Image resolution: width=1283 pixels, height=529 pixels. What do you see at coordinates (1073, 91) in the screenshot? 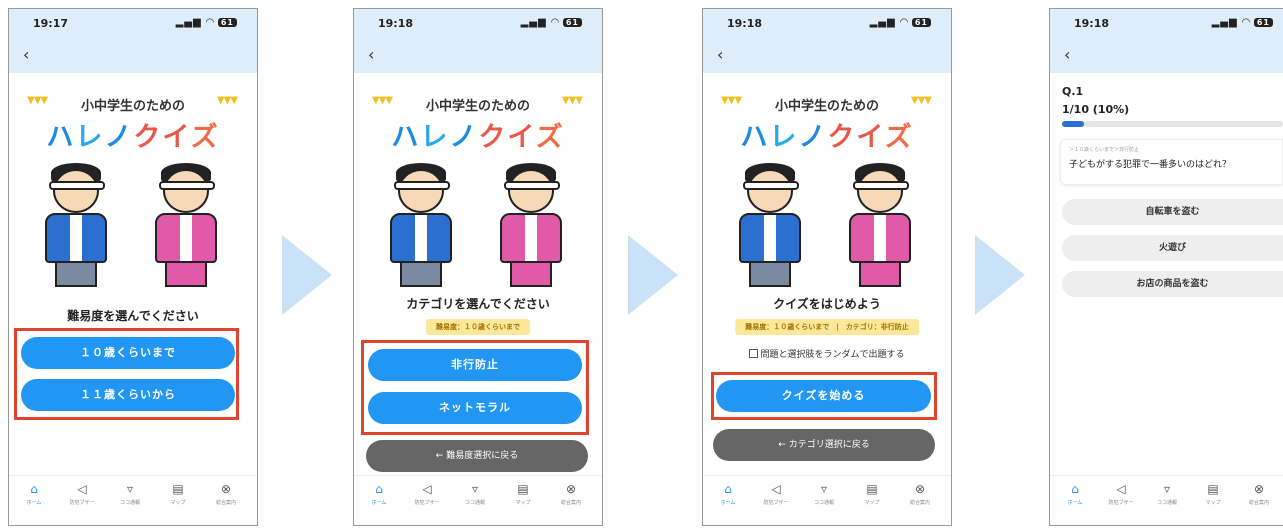
I see `question-number: Q.1` at bounding box center [1073, 91].